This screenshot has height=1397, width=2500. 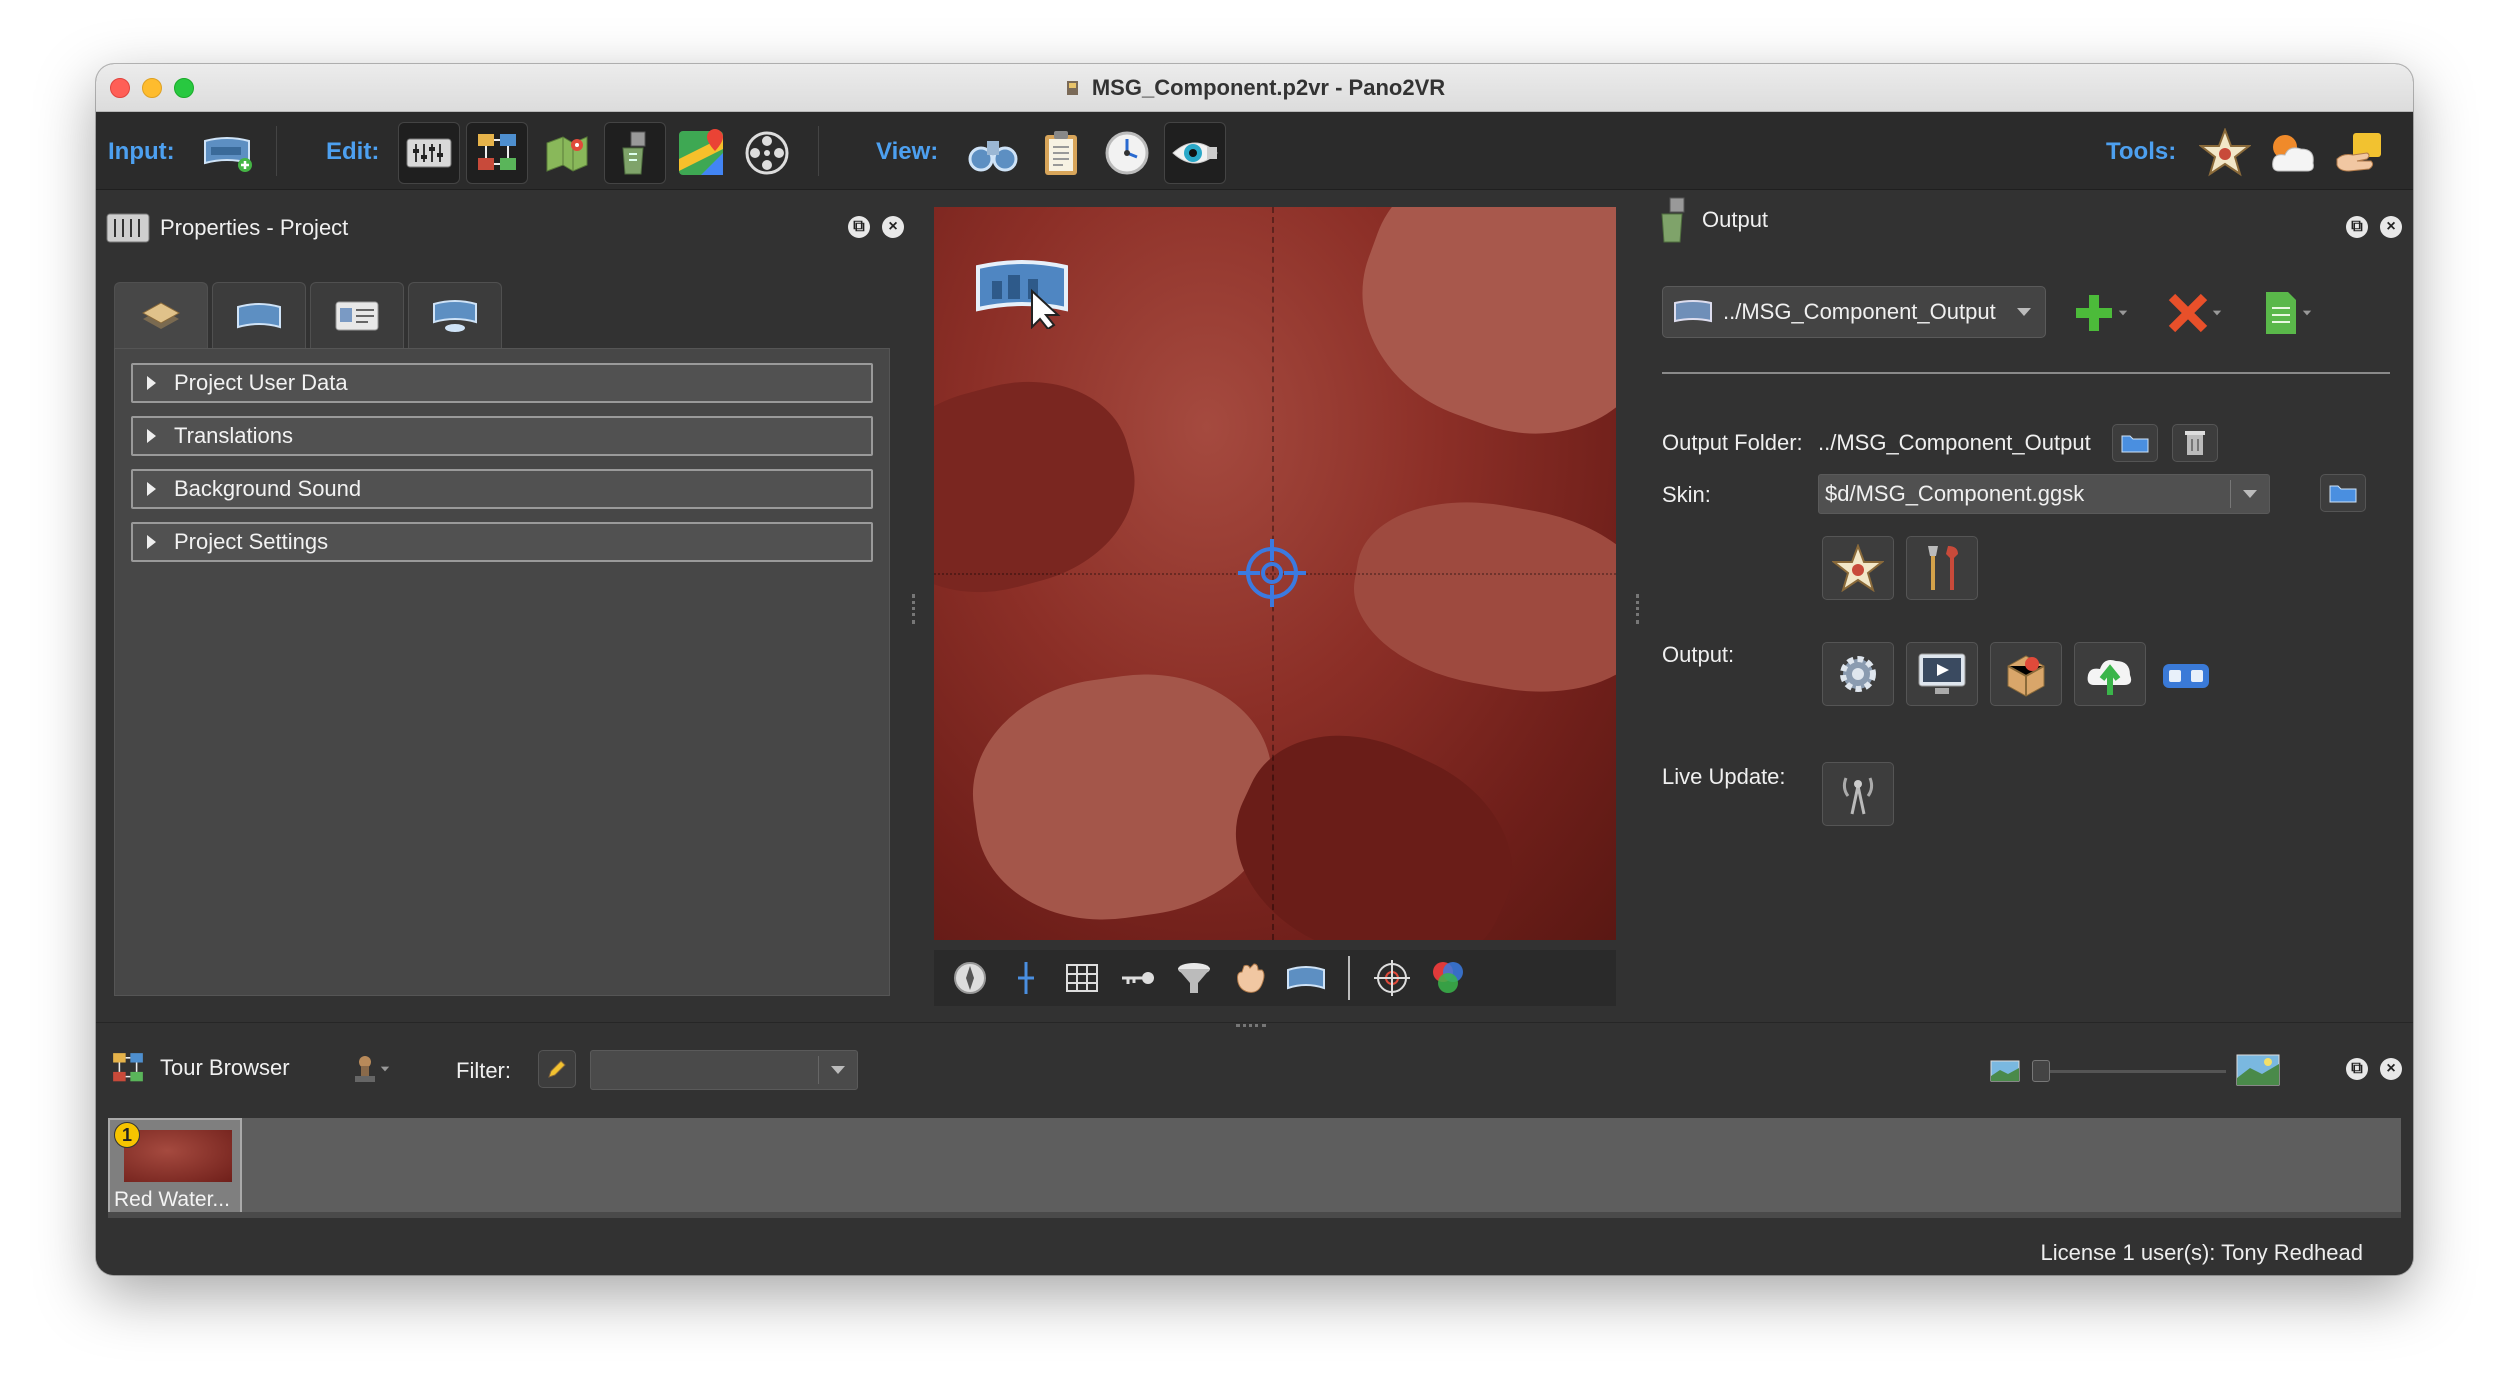 I want to click on tools-label: Tools:, so click(x=2141, y=151).